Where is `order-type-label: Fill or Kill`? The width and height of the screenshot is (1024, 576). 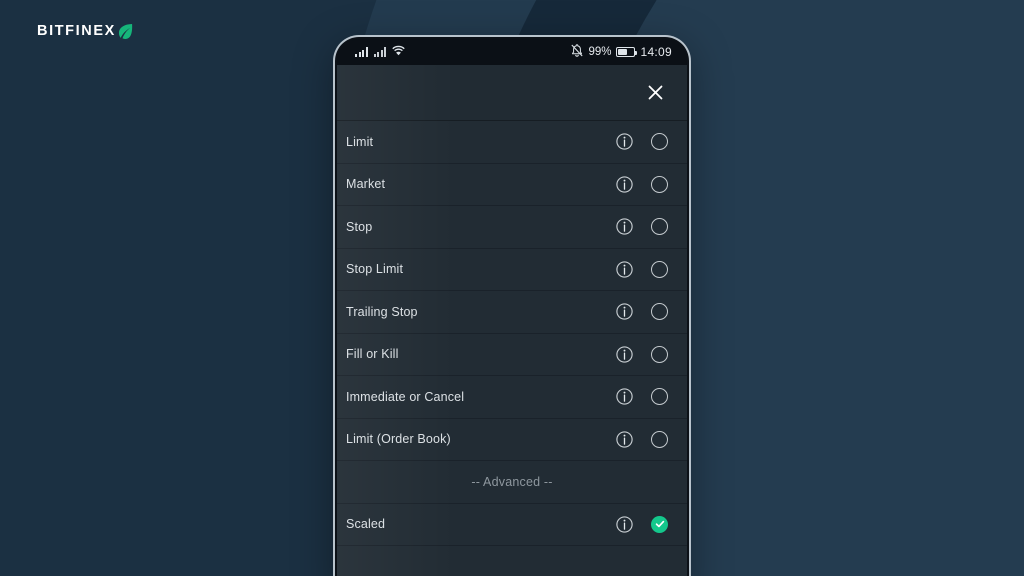
order-type-label: Fill or Kill is located at coordinates (372, 354).